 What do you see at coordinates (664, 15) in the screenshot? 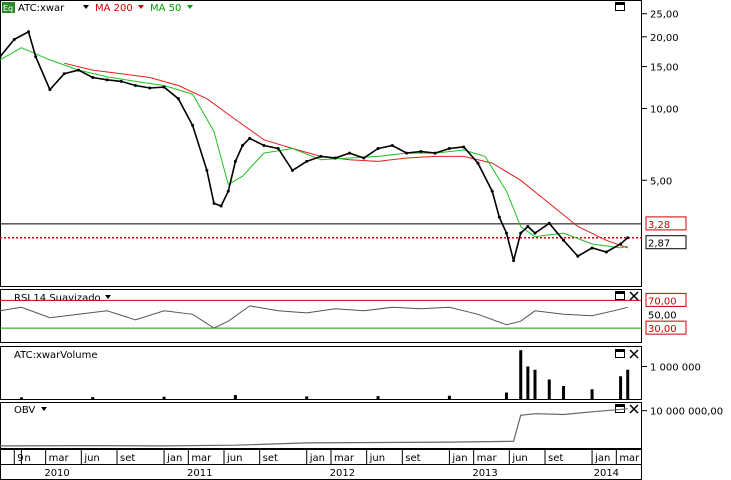
I see `price-axis-label: 25,00` at bounding box center [664, 15].